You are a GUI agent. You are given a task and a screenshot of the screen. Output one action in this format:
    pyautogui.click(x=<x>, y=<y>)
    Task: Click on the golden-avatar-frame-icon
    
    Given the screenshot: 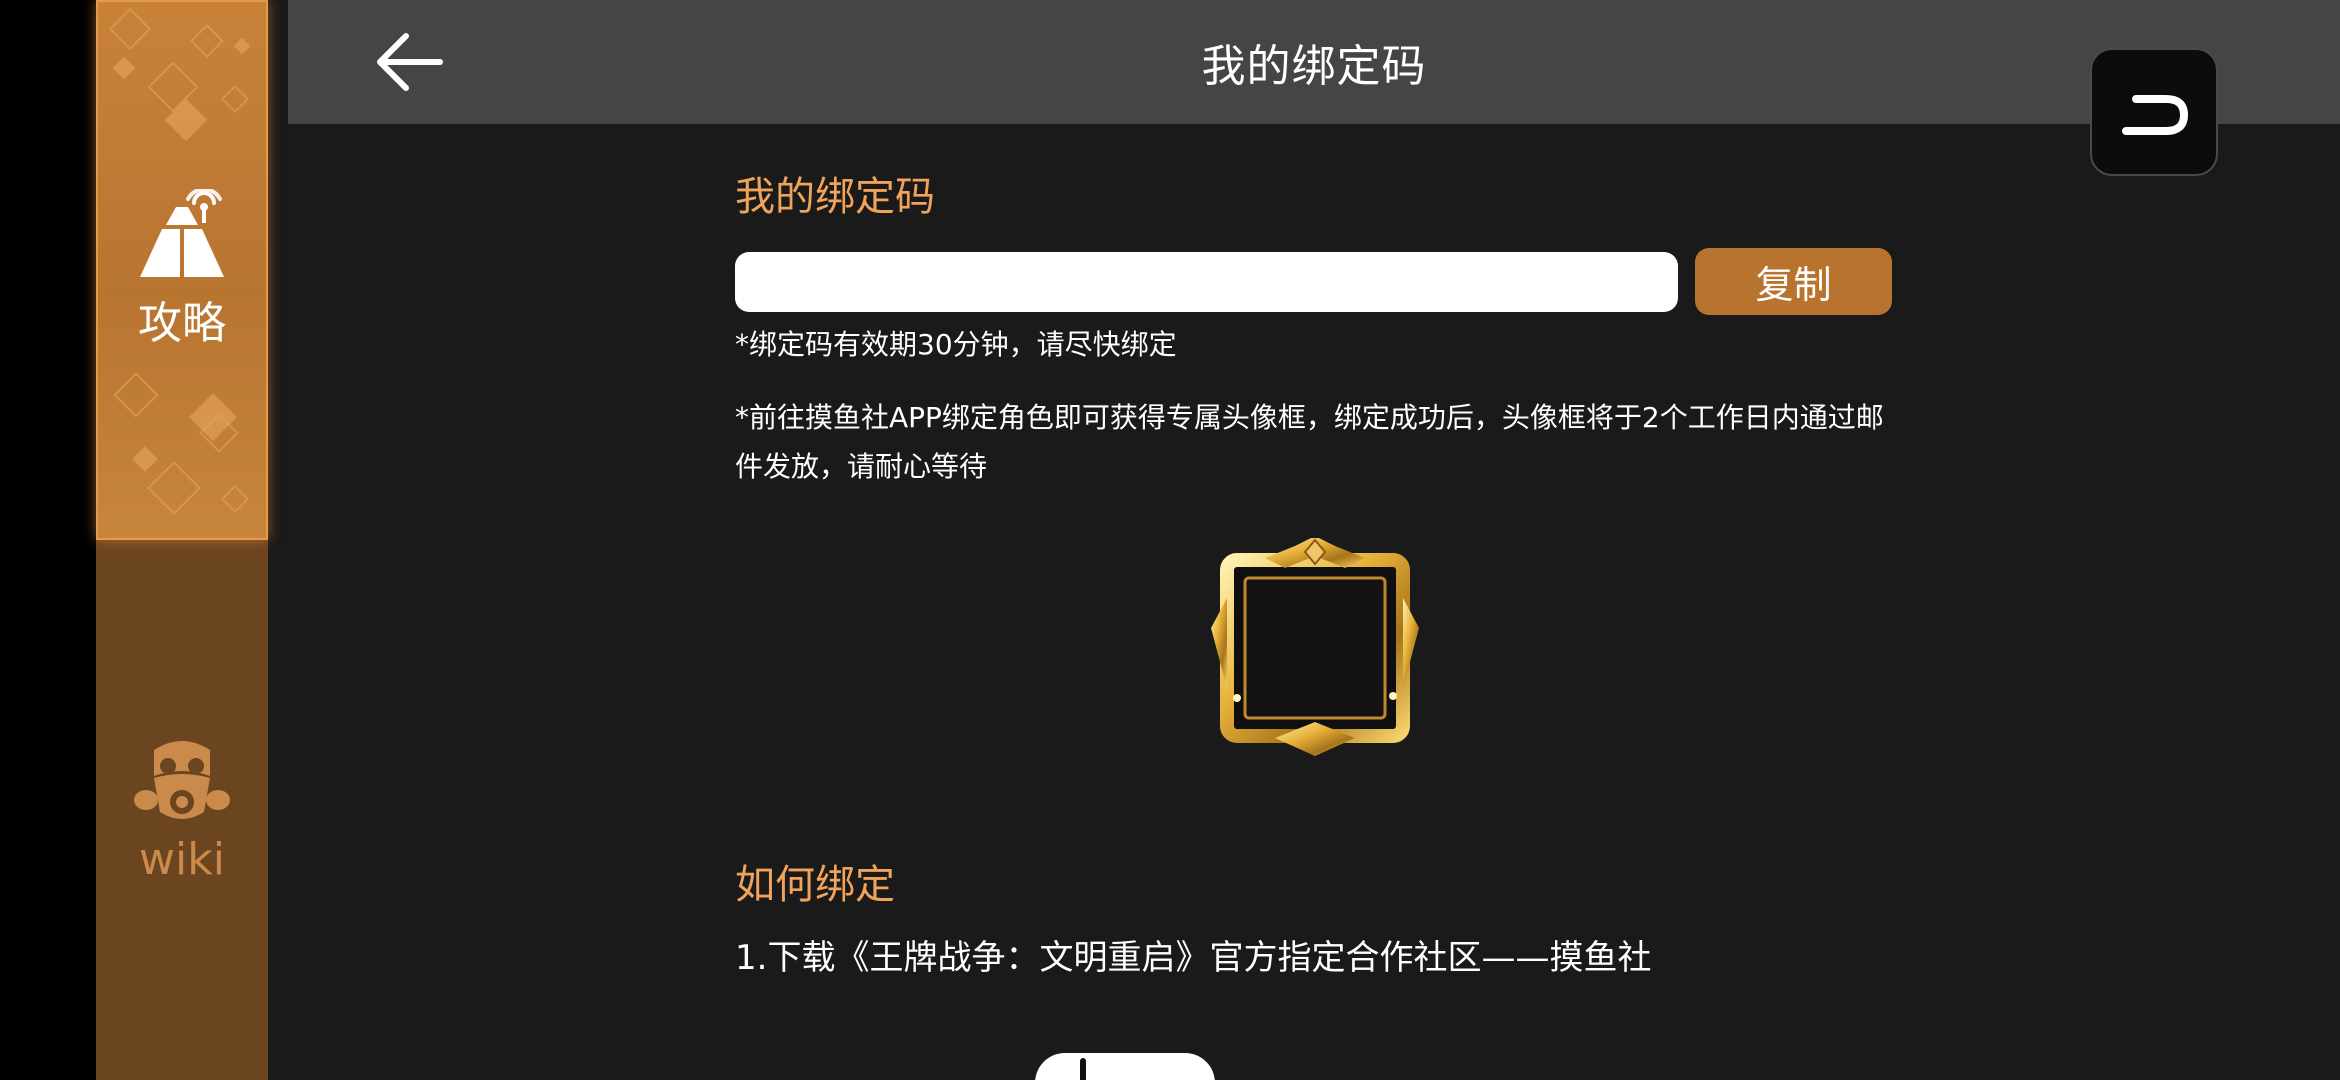 What is the action you would take?
    pyautogui.click(x=1315, y=646)
    